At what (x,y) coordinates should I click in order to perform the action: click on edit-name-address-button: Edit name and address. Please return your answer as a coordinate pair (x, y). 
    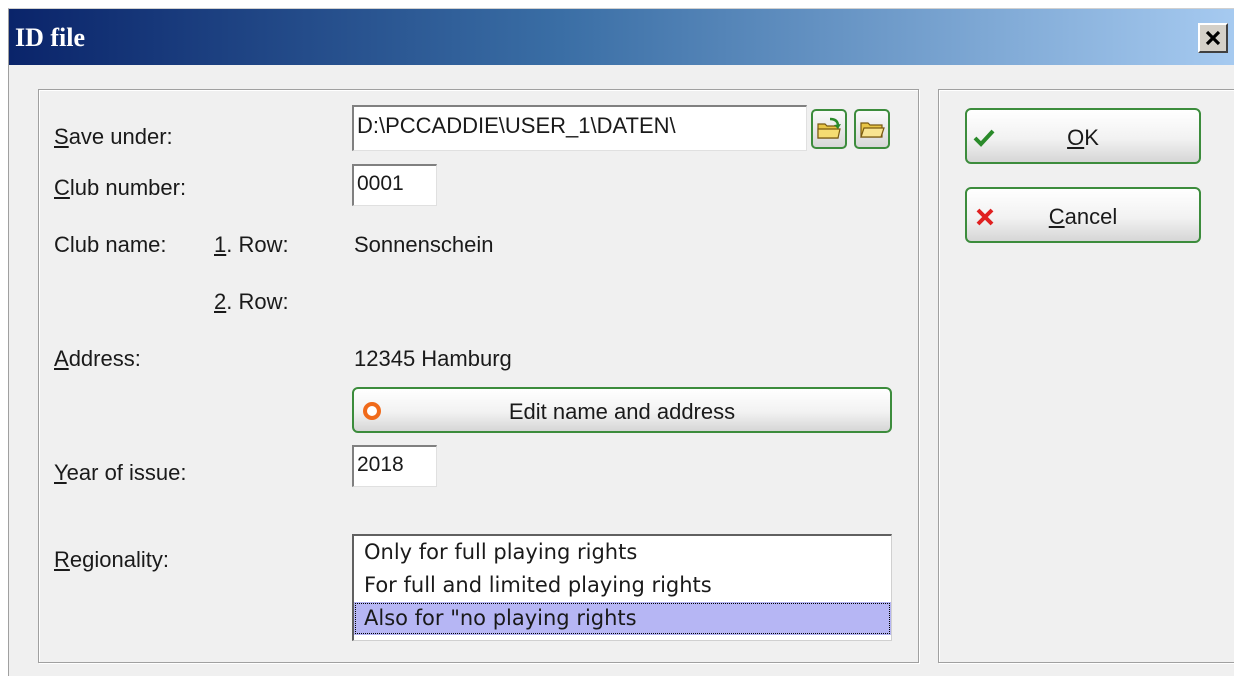
    Looking at the image, I should click on (622, 410).